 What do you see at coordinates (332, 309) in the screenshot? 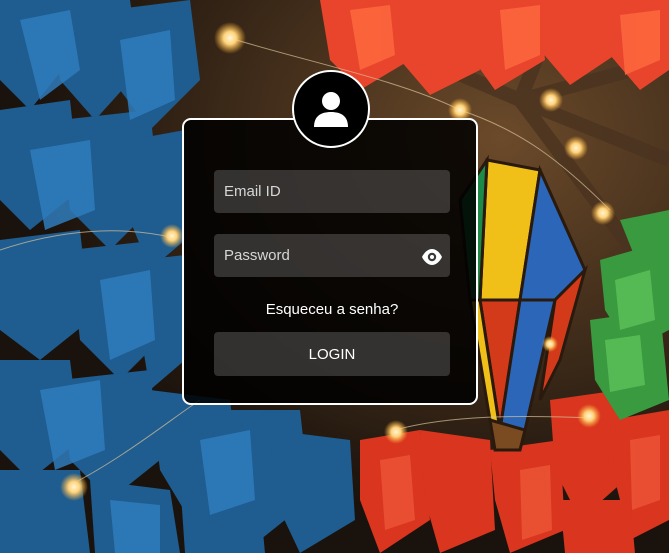
I see `forgot-password-link: Esqueceu a senha?` at bounding box center [332, 309].